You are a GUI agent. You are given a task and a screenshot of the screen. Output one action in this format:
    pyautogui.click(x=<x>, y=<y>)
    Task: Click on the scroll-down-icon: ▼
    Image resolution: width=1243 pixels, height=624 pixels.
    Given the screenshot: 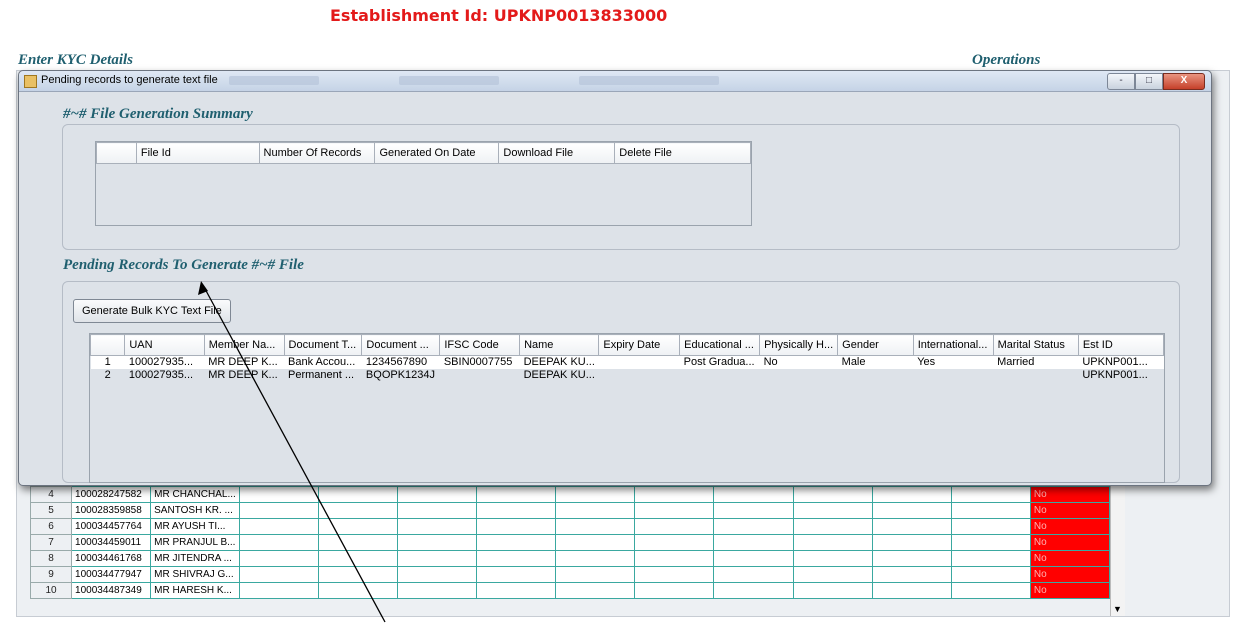 What is the action you would take?
    pyautogui.click(x=1117, y=609)
    